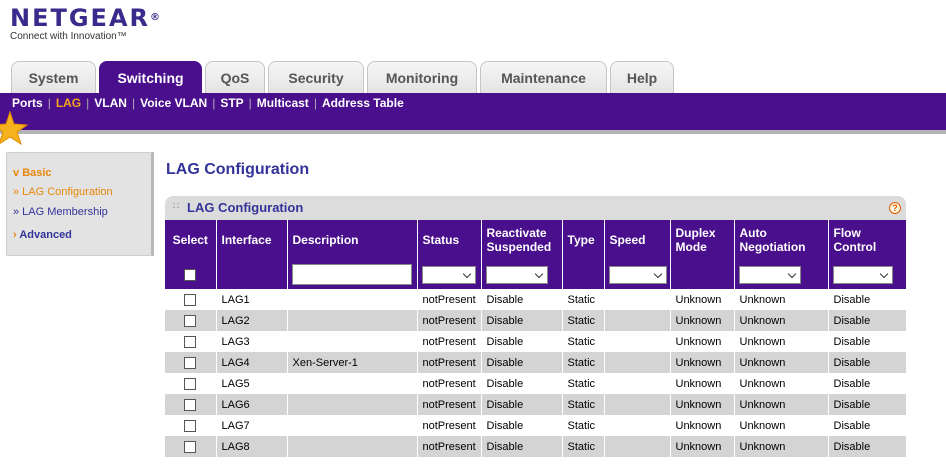 Image resolution: width=946 pixels, height=464 pixels. What do you see at coordinates (231, 103) in the screenshot?
I see `subnav-stp: STP` at bounding box center [231, 103].